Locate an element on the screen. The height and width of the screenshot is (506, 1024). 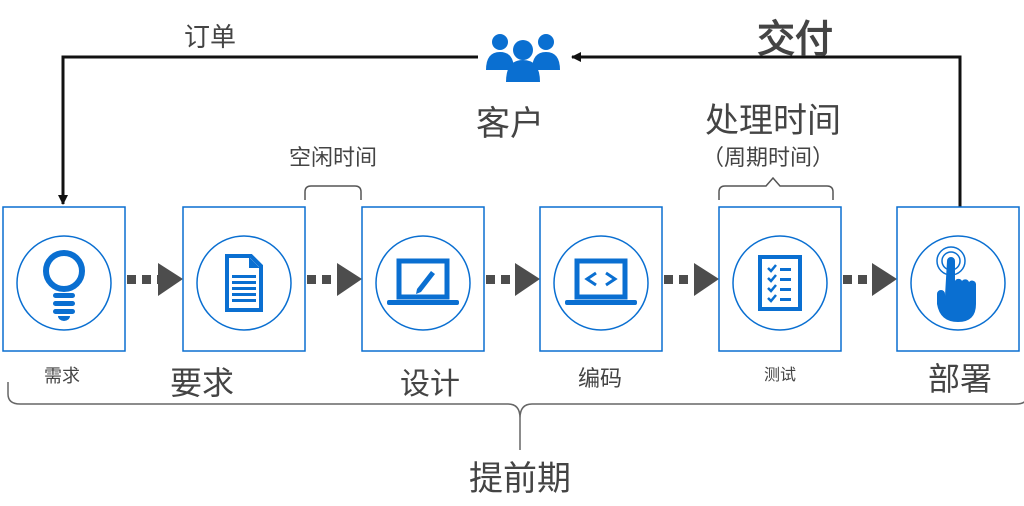
people-icon is located at coordinates (523, 58).